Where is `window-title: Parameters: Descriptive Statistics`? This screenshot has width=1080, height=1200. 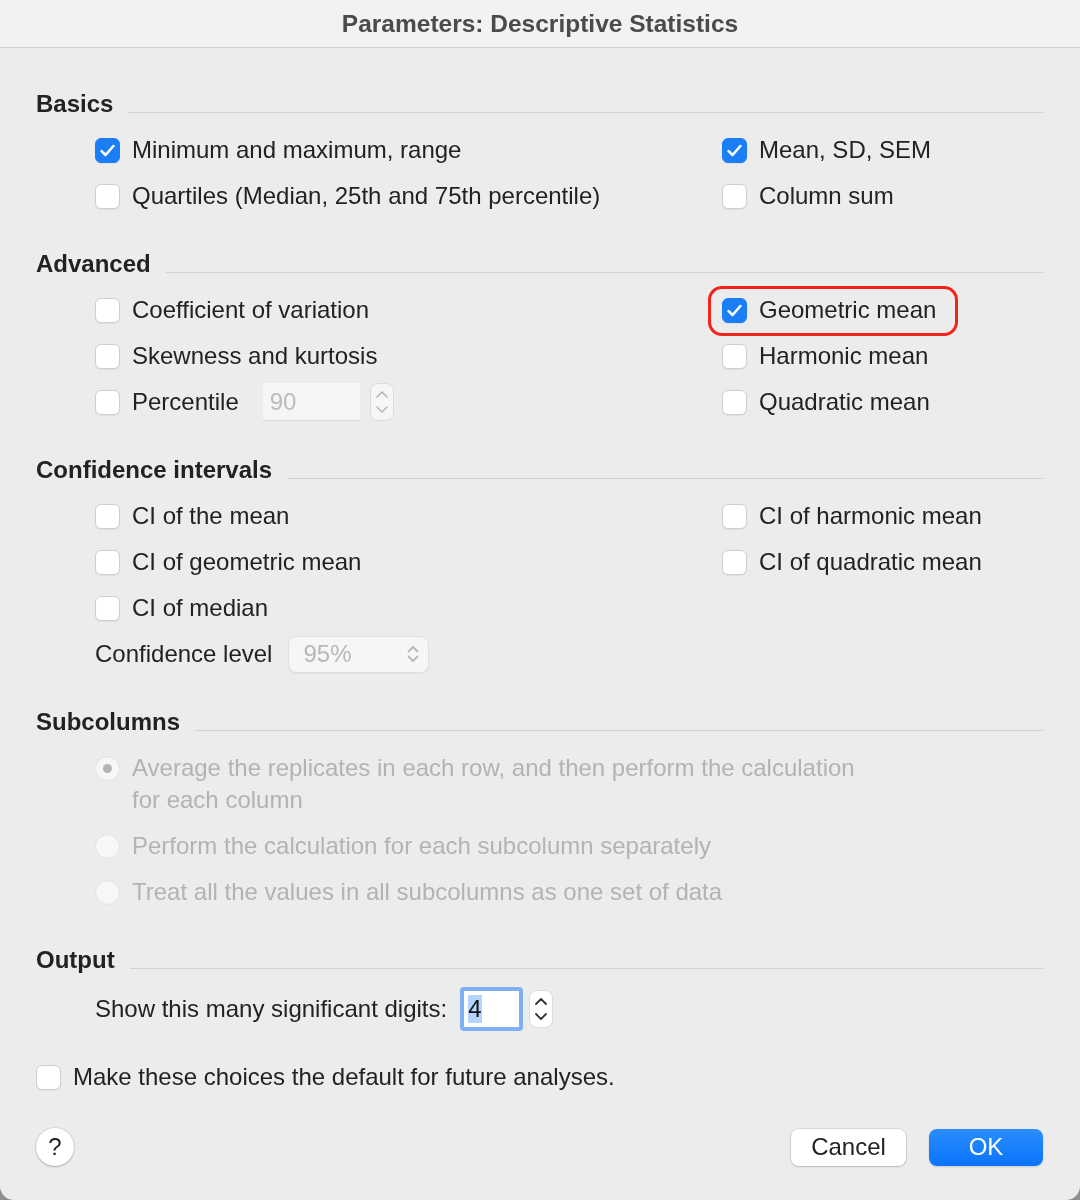
window-title: Parameters: Descriptive Statistics is located at coordinates (540, 23).